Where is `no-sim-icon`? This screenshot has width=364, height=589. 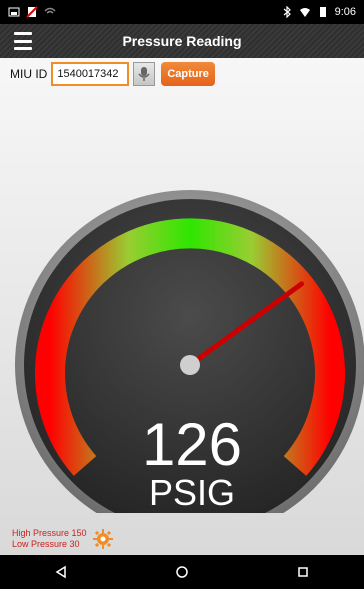 no-sim-icon is located at coordinates (32, 12).